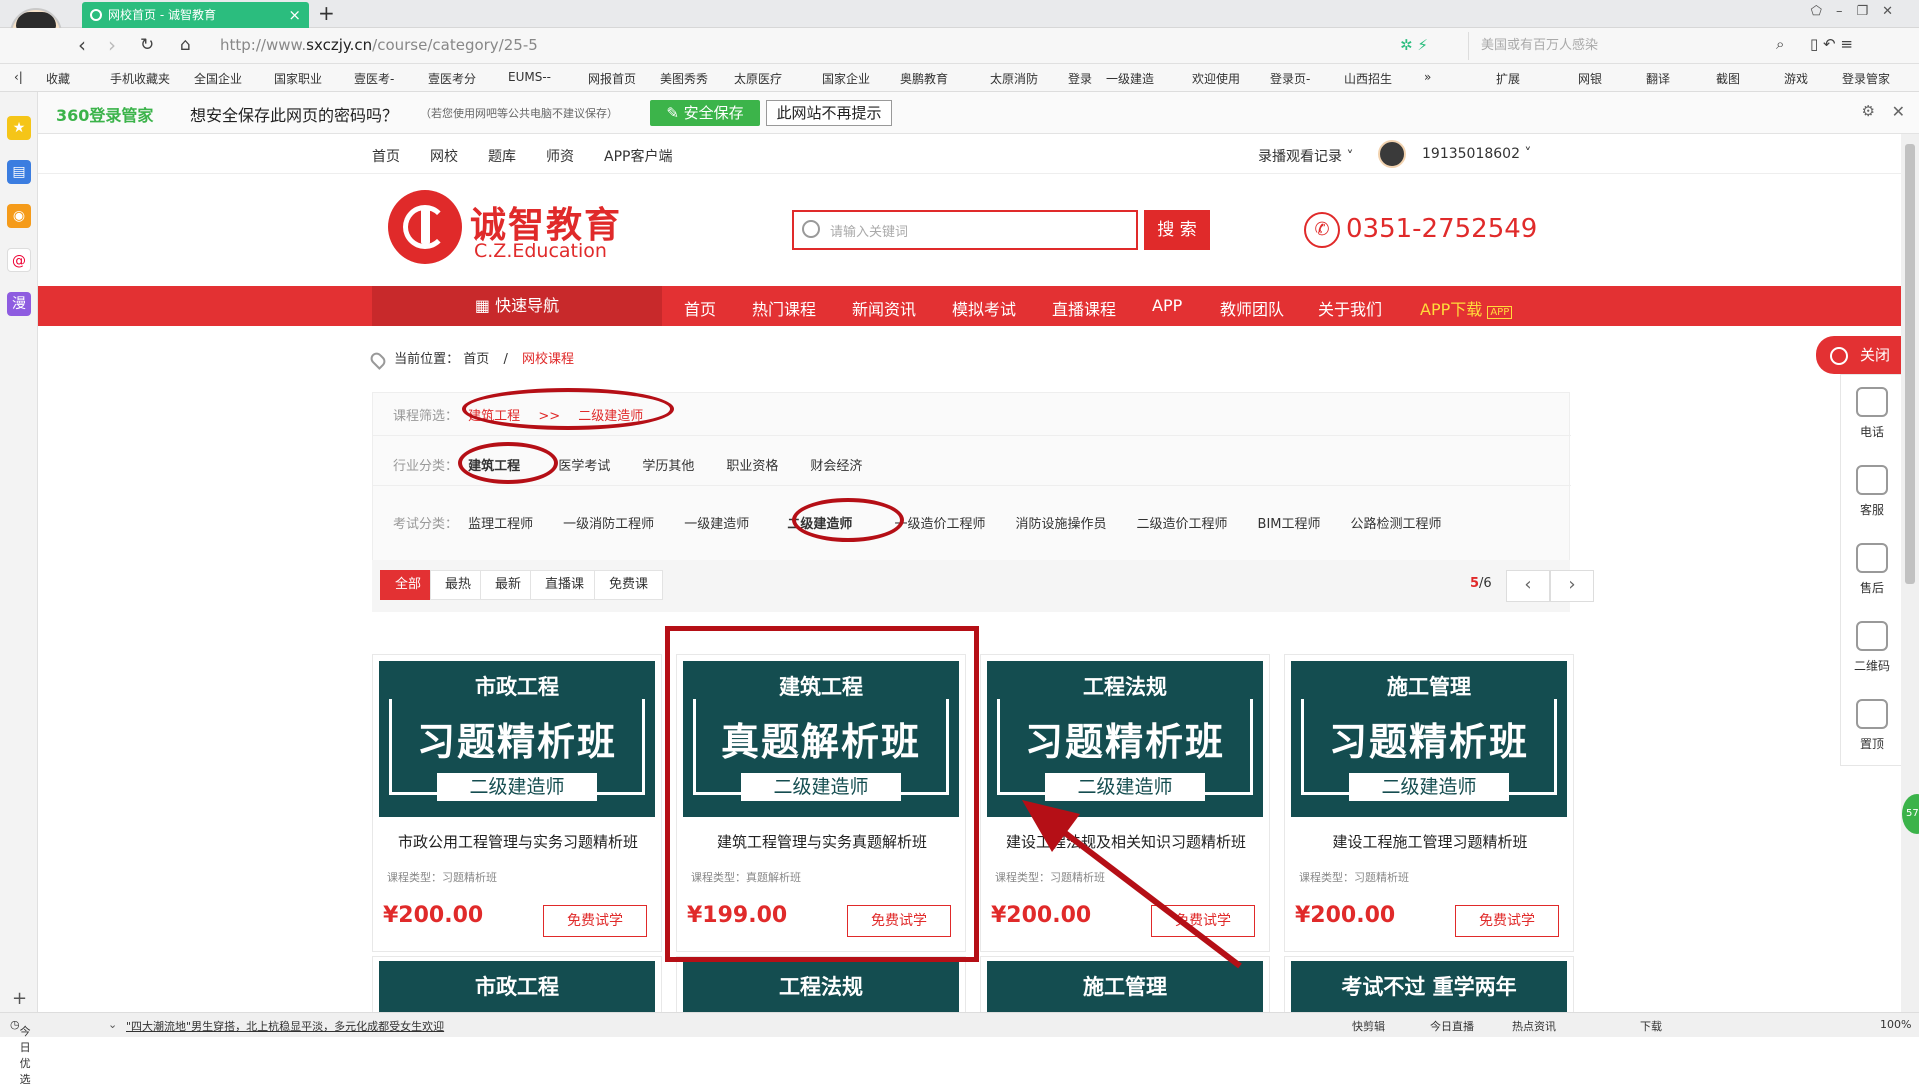 The width and height of the screenshot is (1919, 1087). What do you see at coordinates (1866, 78) in the screenshot?
I see `toolbar-item: 登录管家` at bounding box center [1866, 78].